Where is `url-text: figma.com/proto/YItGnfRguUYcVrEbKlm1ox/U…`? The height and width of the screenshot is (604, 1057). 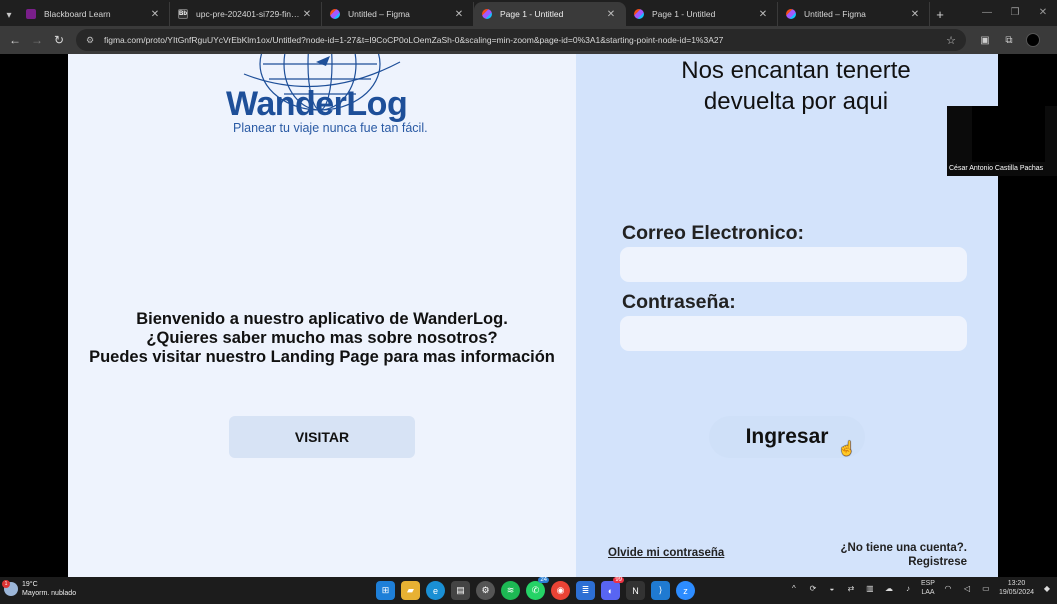
url-text: figma.com/proto/YItGnfRguUYcVrEbKlm1ox/U… is located at coordinates (414, 40).